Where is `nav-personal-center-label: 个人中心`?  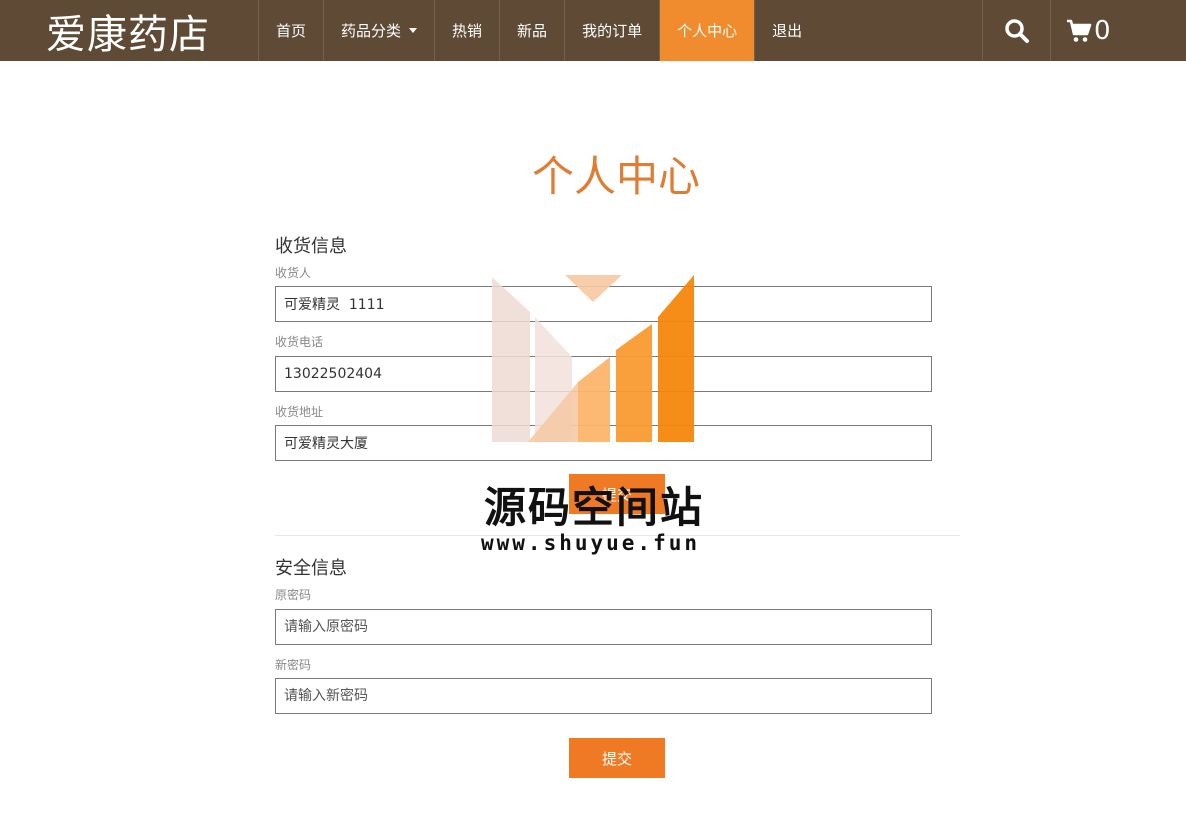 nav-personal-center-label: 个人中心 is located at coordinates (707, 31).